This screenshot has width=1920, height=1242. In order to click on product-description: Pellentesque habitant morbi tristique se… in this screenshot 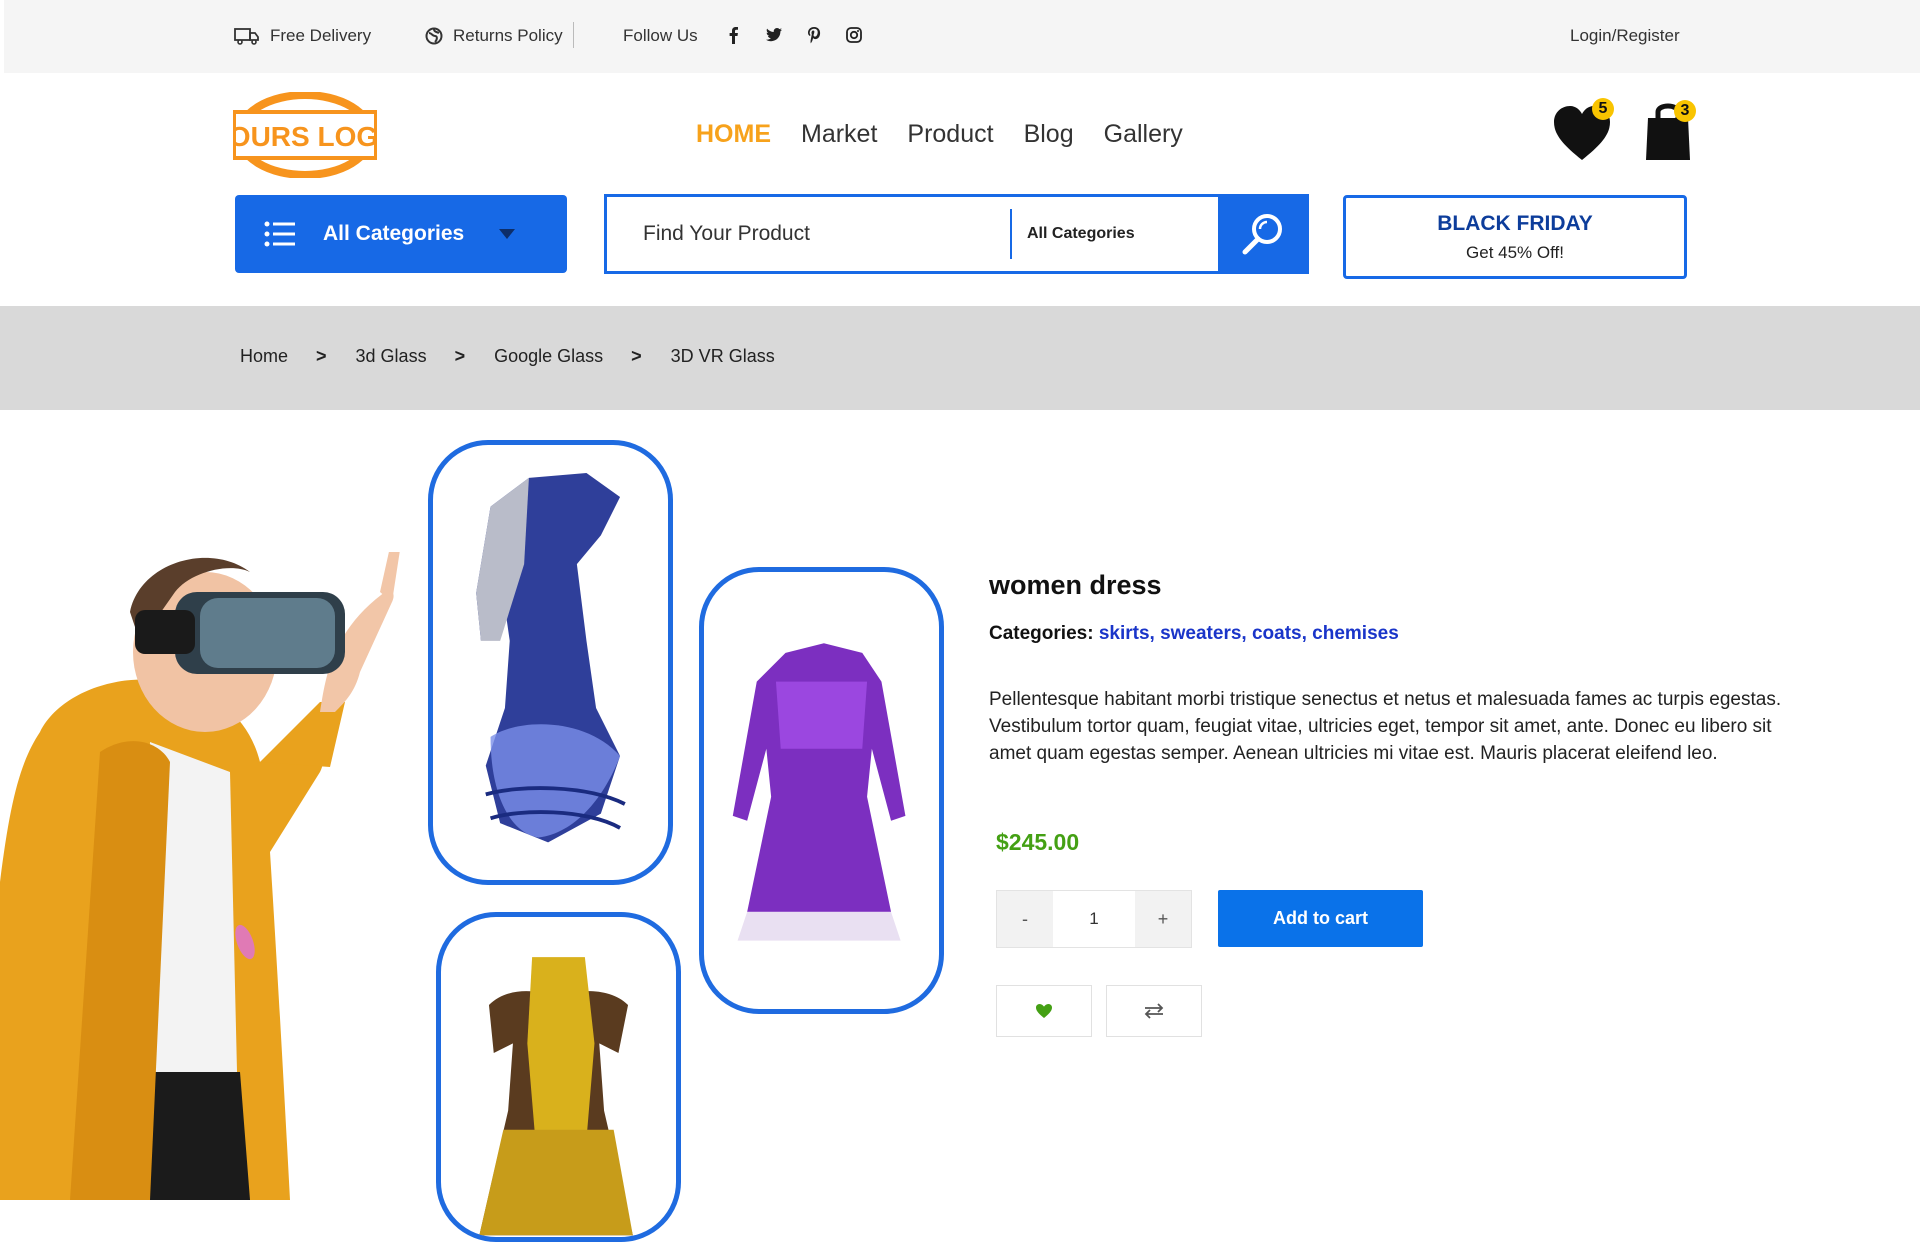, I will do `click(1385, 726)`.